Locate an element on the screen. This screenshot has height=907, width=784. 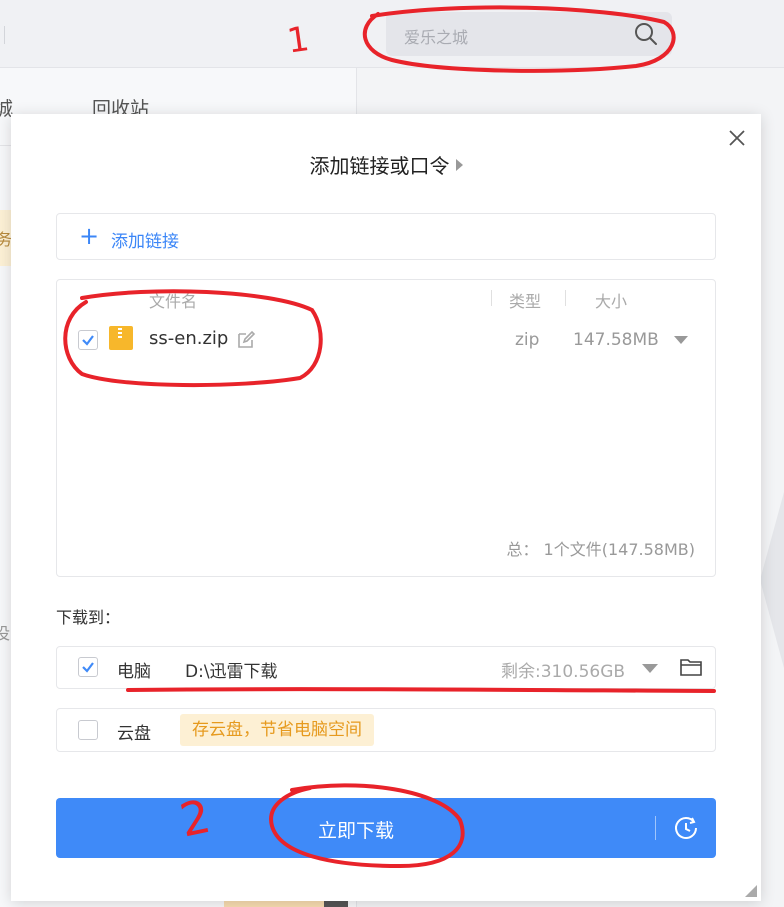
edit-icon is located at coordinates (246, 340).